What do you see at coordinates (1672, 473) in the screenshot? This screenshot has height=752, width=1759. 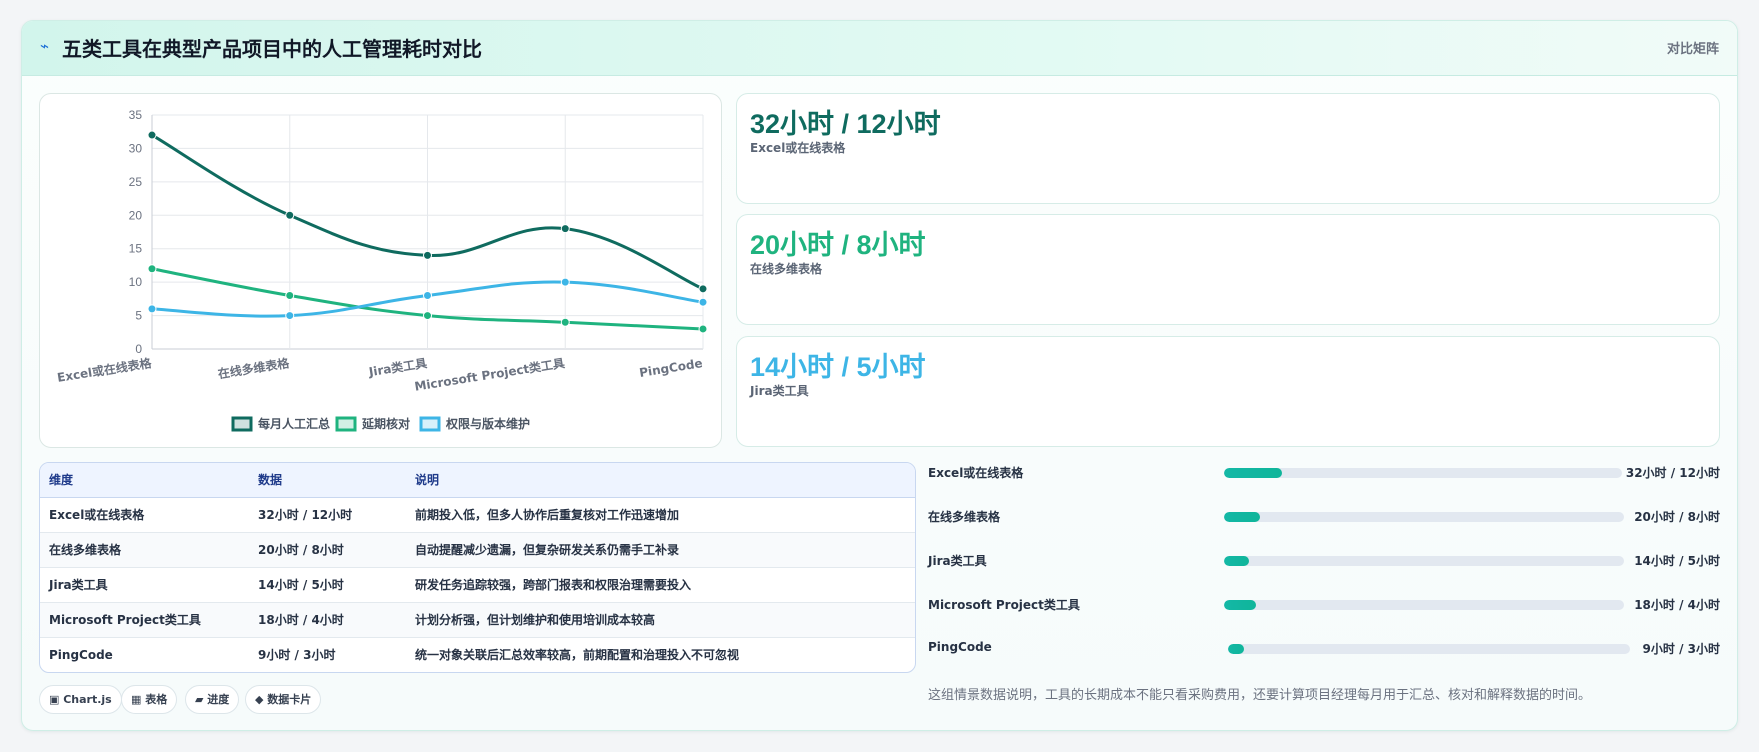 I see `progress-value: 32小时 / 12小时` at bounding box center [1672, 473].